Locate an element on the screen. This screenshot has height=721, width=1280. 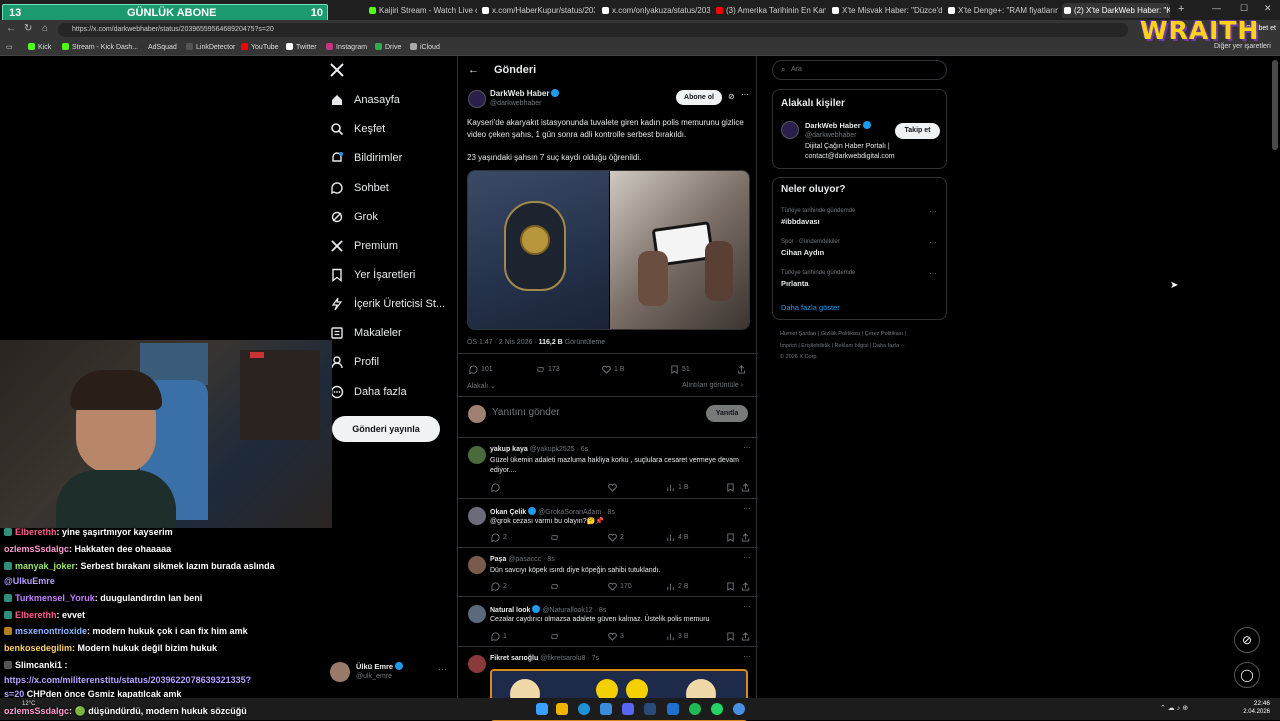
home-icon: ⌂ is located at coordinates (45, 28).